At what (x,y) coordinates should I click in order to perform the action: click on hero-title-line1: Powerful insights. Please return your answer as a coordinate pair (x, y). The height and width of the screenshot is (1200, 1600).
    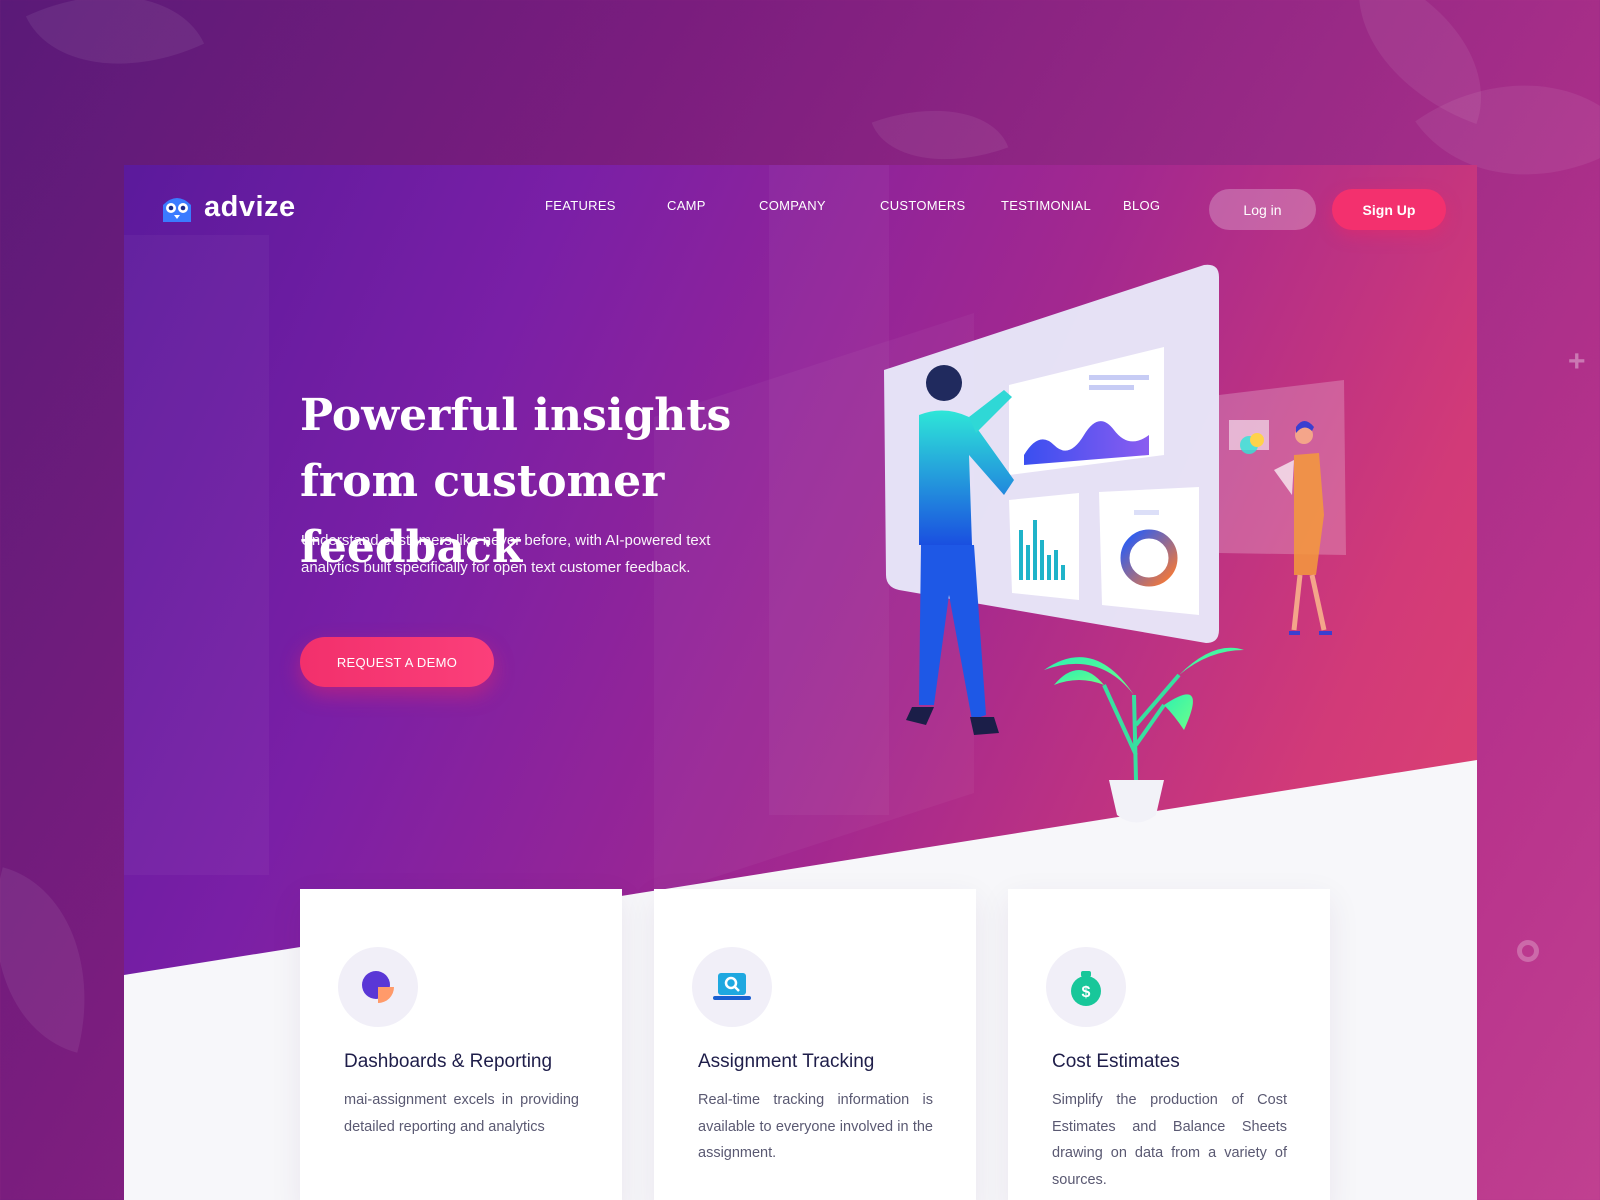
    Looking at the image, I should click on (516, 415).